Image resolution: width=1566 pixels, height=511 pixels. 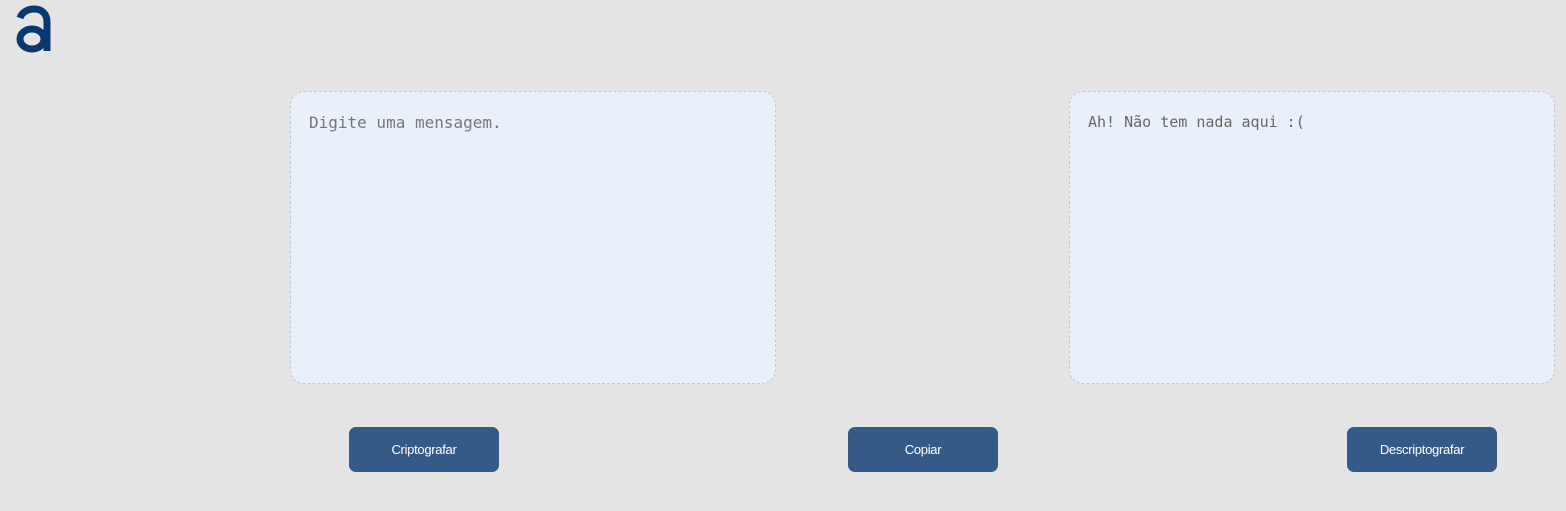 I want to click on output-message: Ah! Não tem nada aqui :(, so click(x=1196, y=122).